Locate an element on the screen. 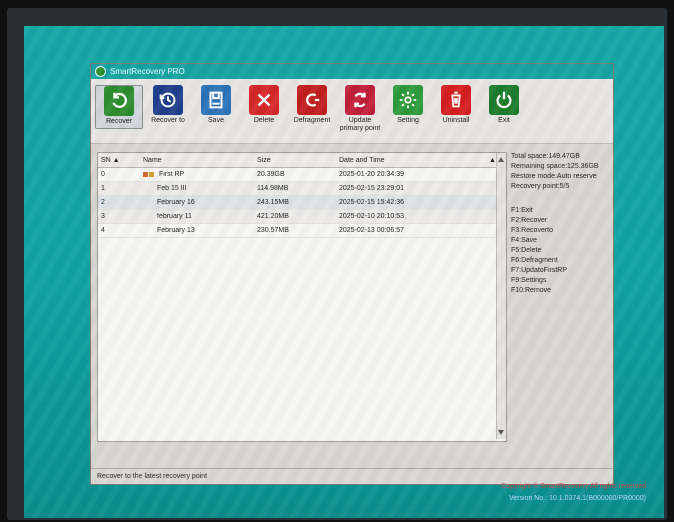 This screenshot has height=522, width=674. shortcut-f7: F7:UpdatoFirstRP is located at coordinates (539, 270).